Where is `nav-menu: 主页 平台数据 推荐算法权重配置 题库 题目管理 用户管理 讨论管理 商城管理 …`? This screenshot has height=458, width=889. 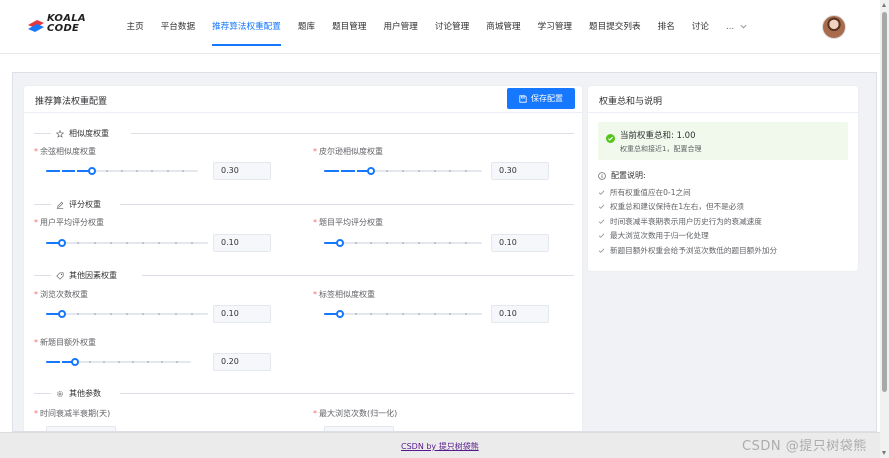 nav-menu: 主页 平台数据 推荐算法权重配置 题库 题目管理 用户管理 讨论管理 商城管理 … is located at coordinates (436, 27).